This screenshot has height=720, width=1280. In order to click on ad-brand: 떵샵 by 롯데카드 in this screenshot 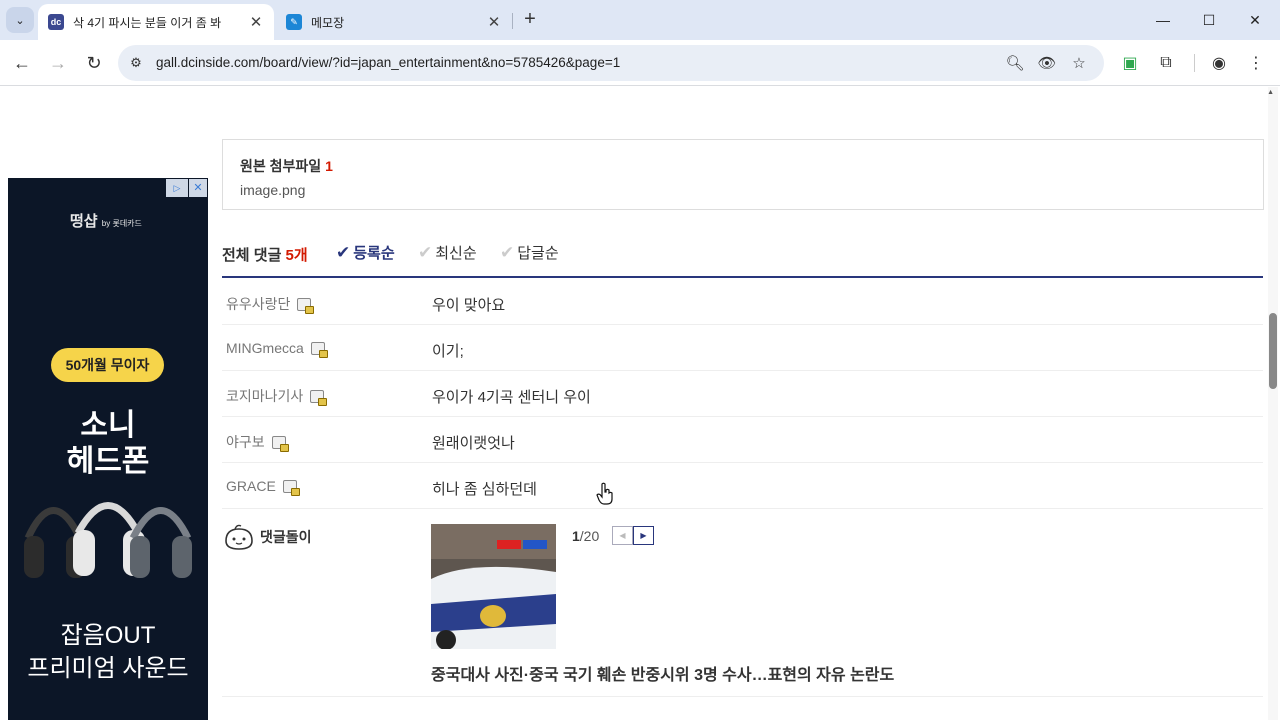, I will do `click(106, 221)`.